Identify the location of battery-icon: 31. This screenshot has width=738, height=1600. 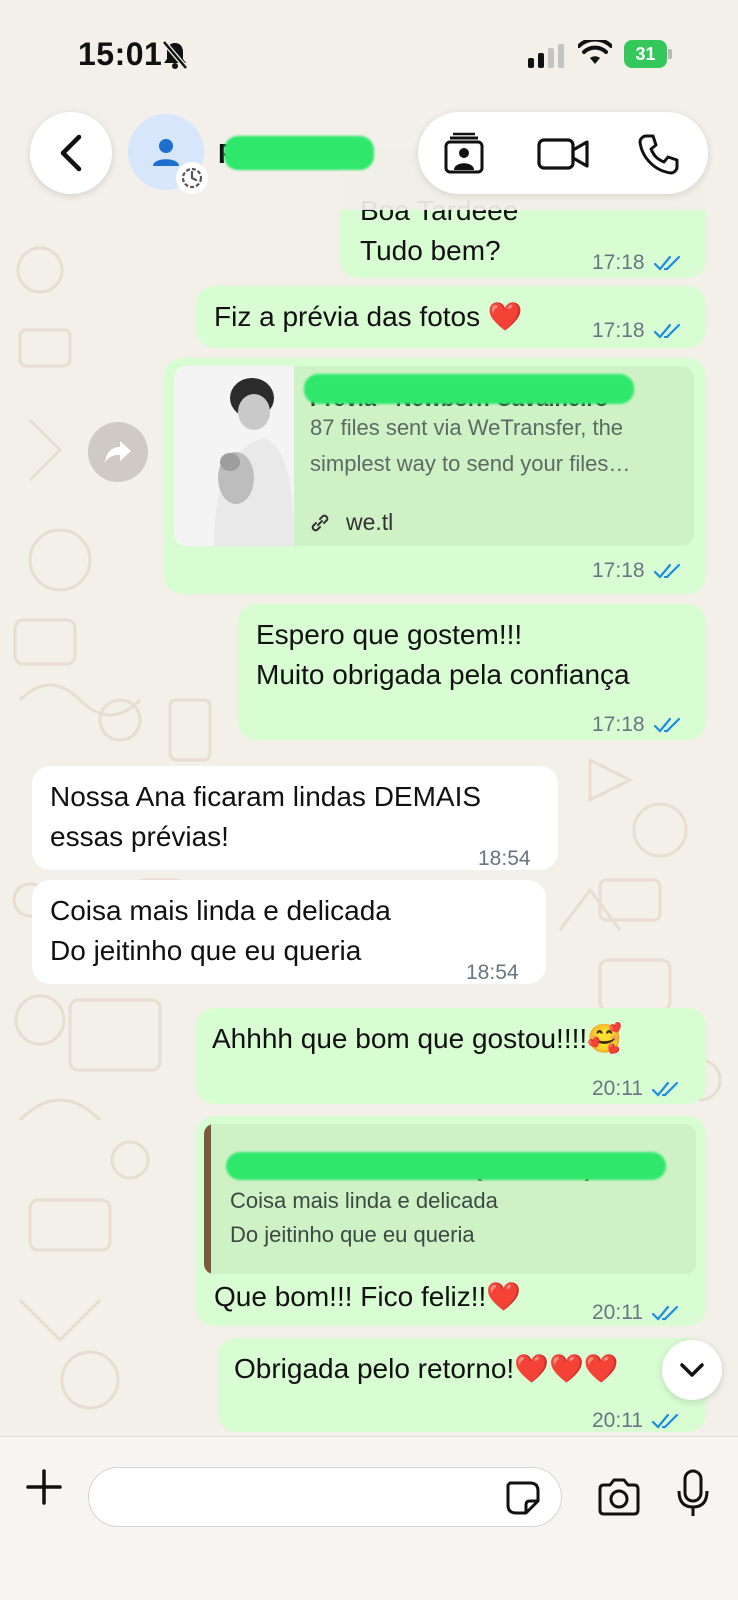
(648, 54).